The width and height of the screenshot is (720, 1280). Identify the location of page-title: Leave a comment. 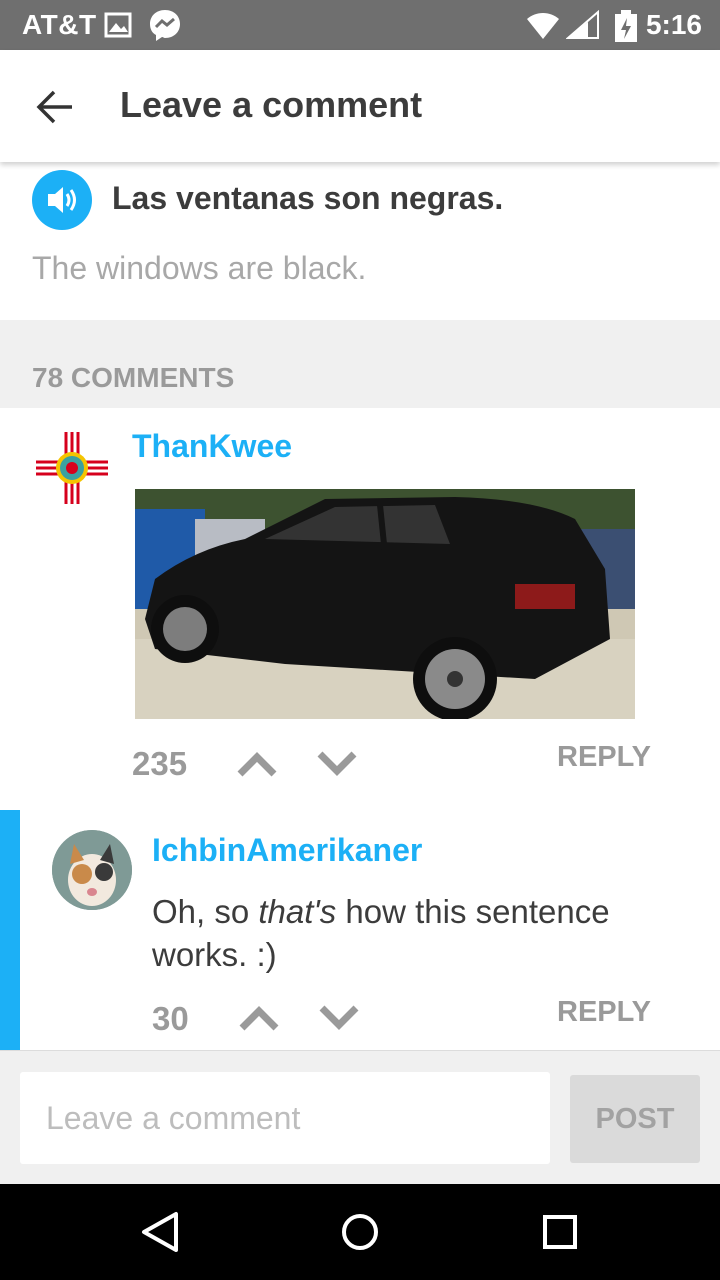
(271, 104).